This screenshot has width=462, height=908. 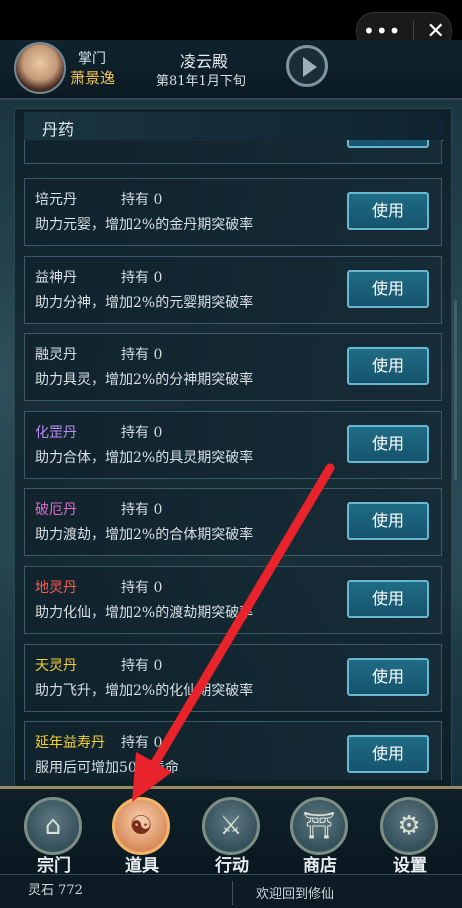 What do you see at coordinates (56, 665) in the screenshot?
I see `pill-name: 天灵丹` at bounding box center [56, 665].